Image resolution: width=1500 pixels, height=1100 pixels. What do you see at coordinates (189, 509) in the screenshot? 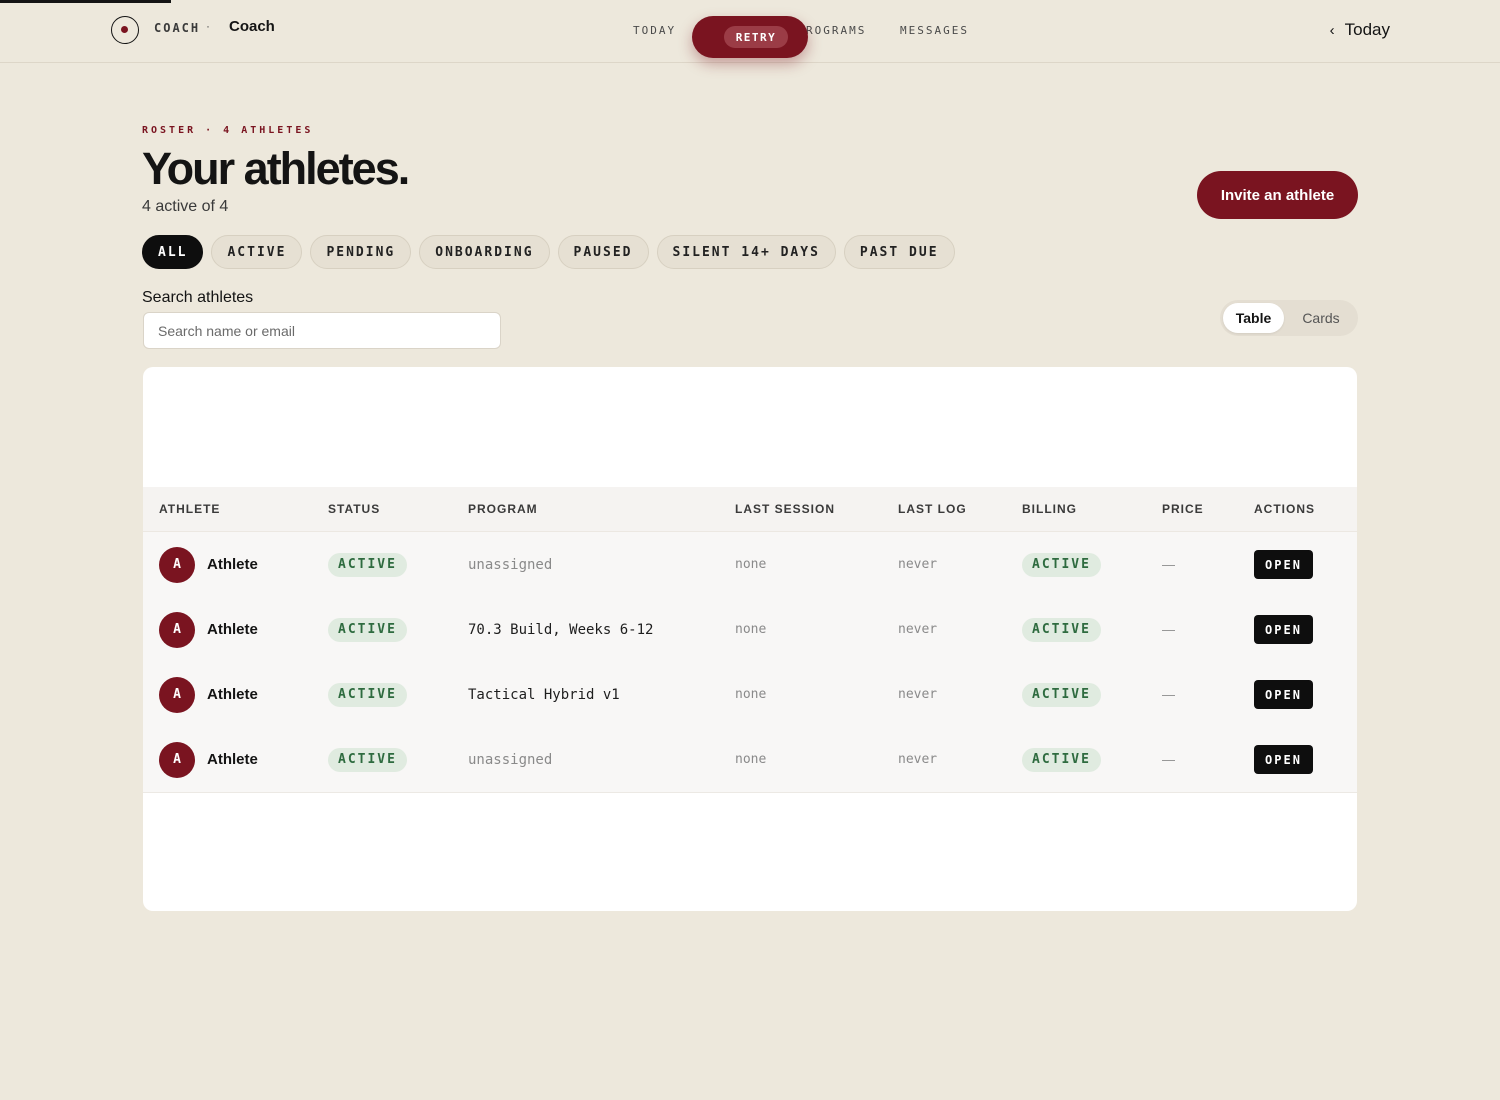
I see `column-header-athlete: ATHLETE` at bounding box center [189, 509].